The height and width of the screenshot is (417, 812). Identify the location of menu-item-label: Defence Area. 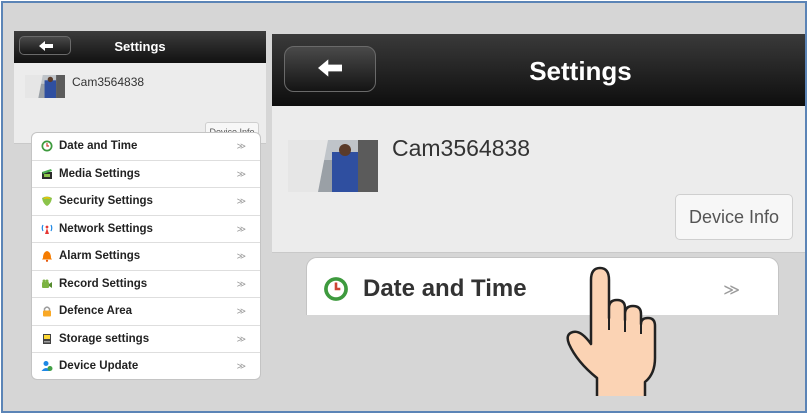
(96, 311).